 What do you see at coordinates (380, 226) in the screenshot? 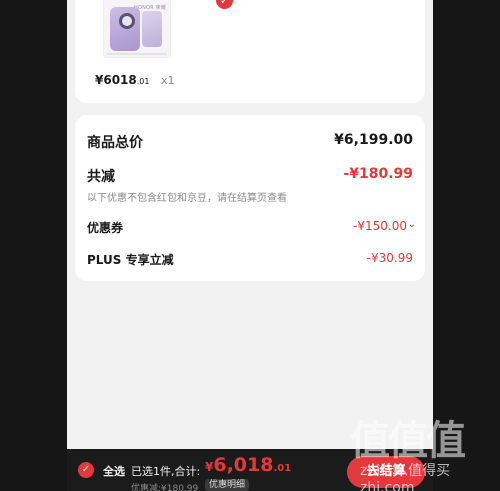
I see `coupon-value: -¥150.00` at bounding box center [380, 226].